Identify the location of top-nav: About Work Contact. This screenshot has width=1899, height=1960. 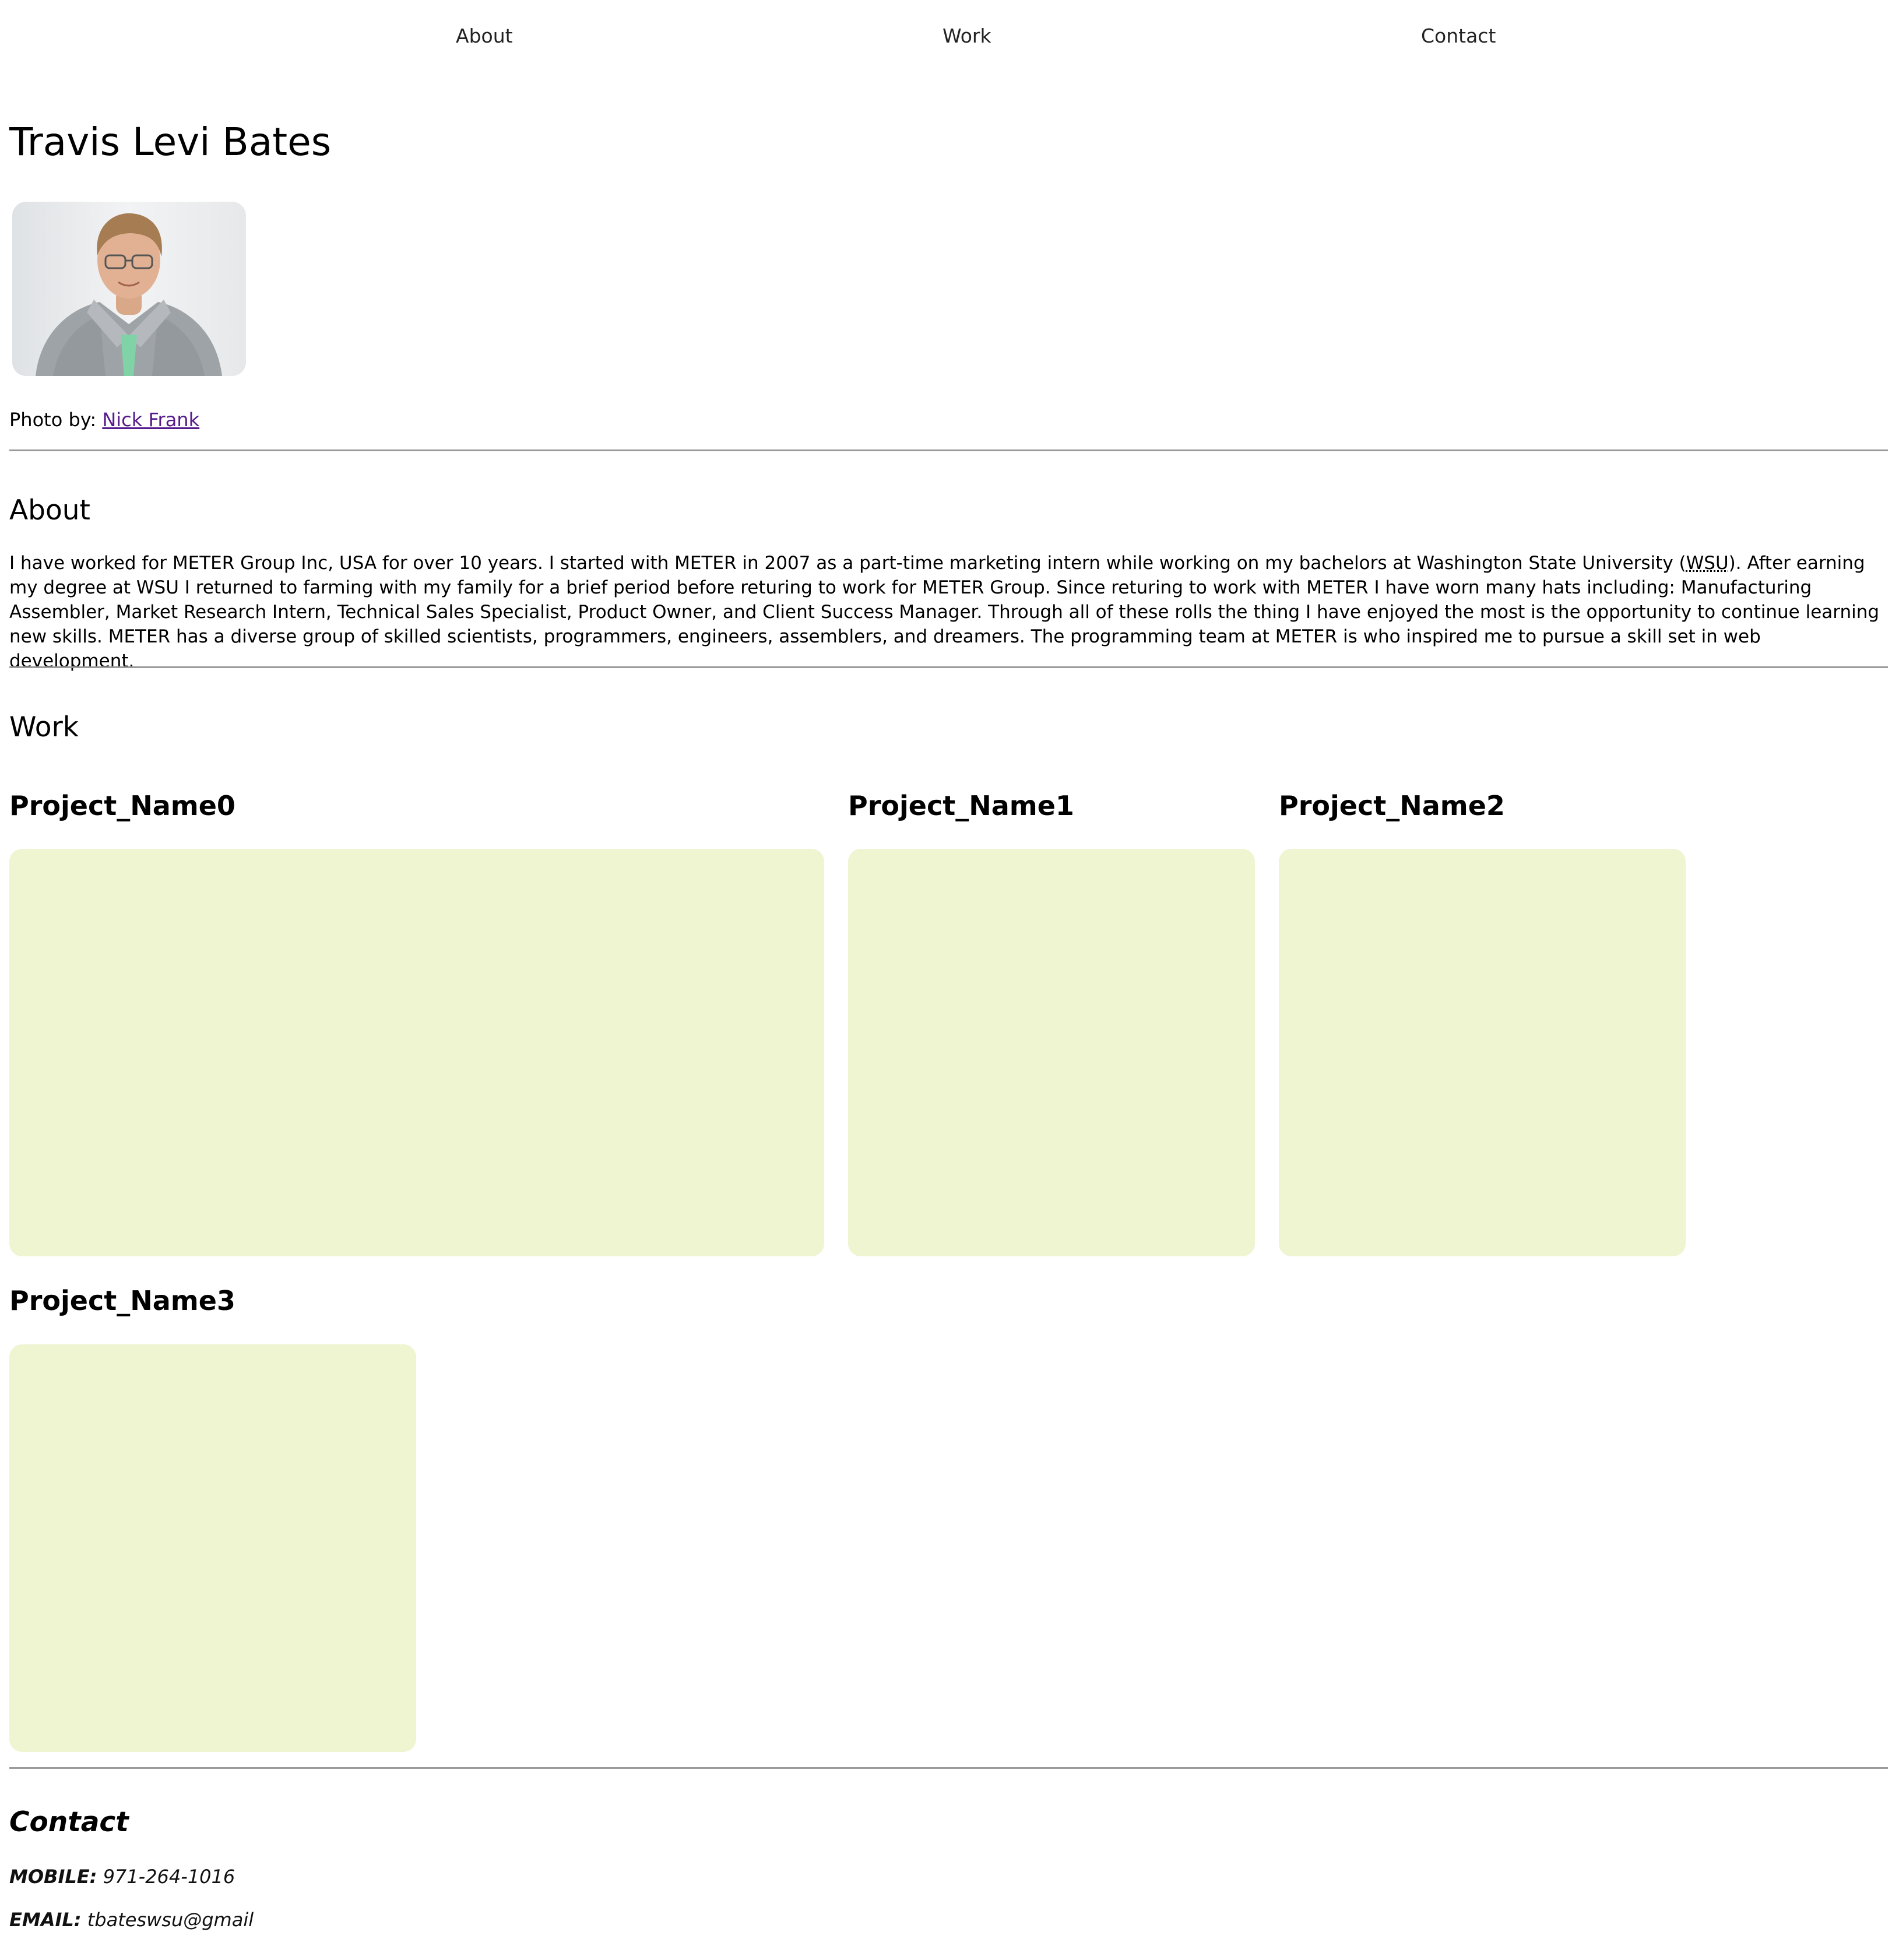
(949, 35).